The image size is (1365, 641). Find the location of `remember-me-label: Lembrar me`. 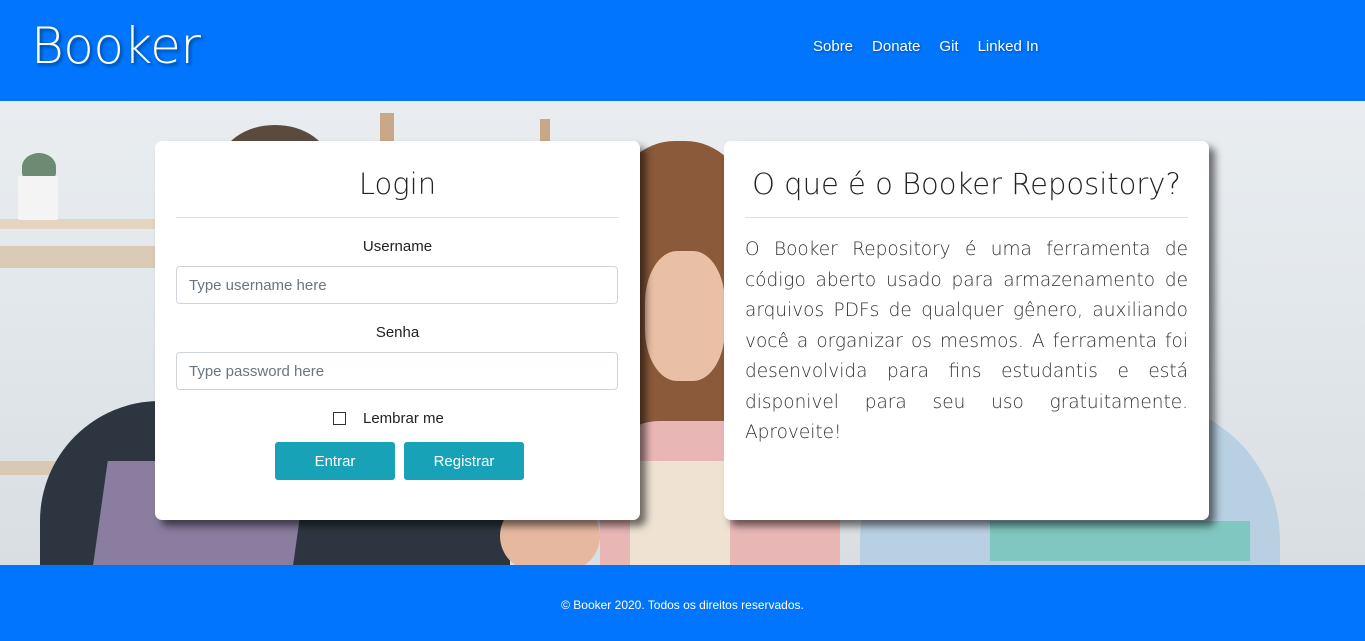

remember-me-label: Lembrar me is located at coordinates (403, 418).